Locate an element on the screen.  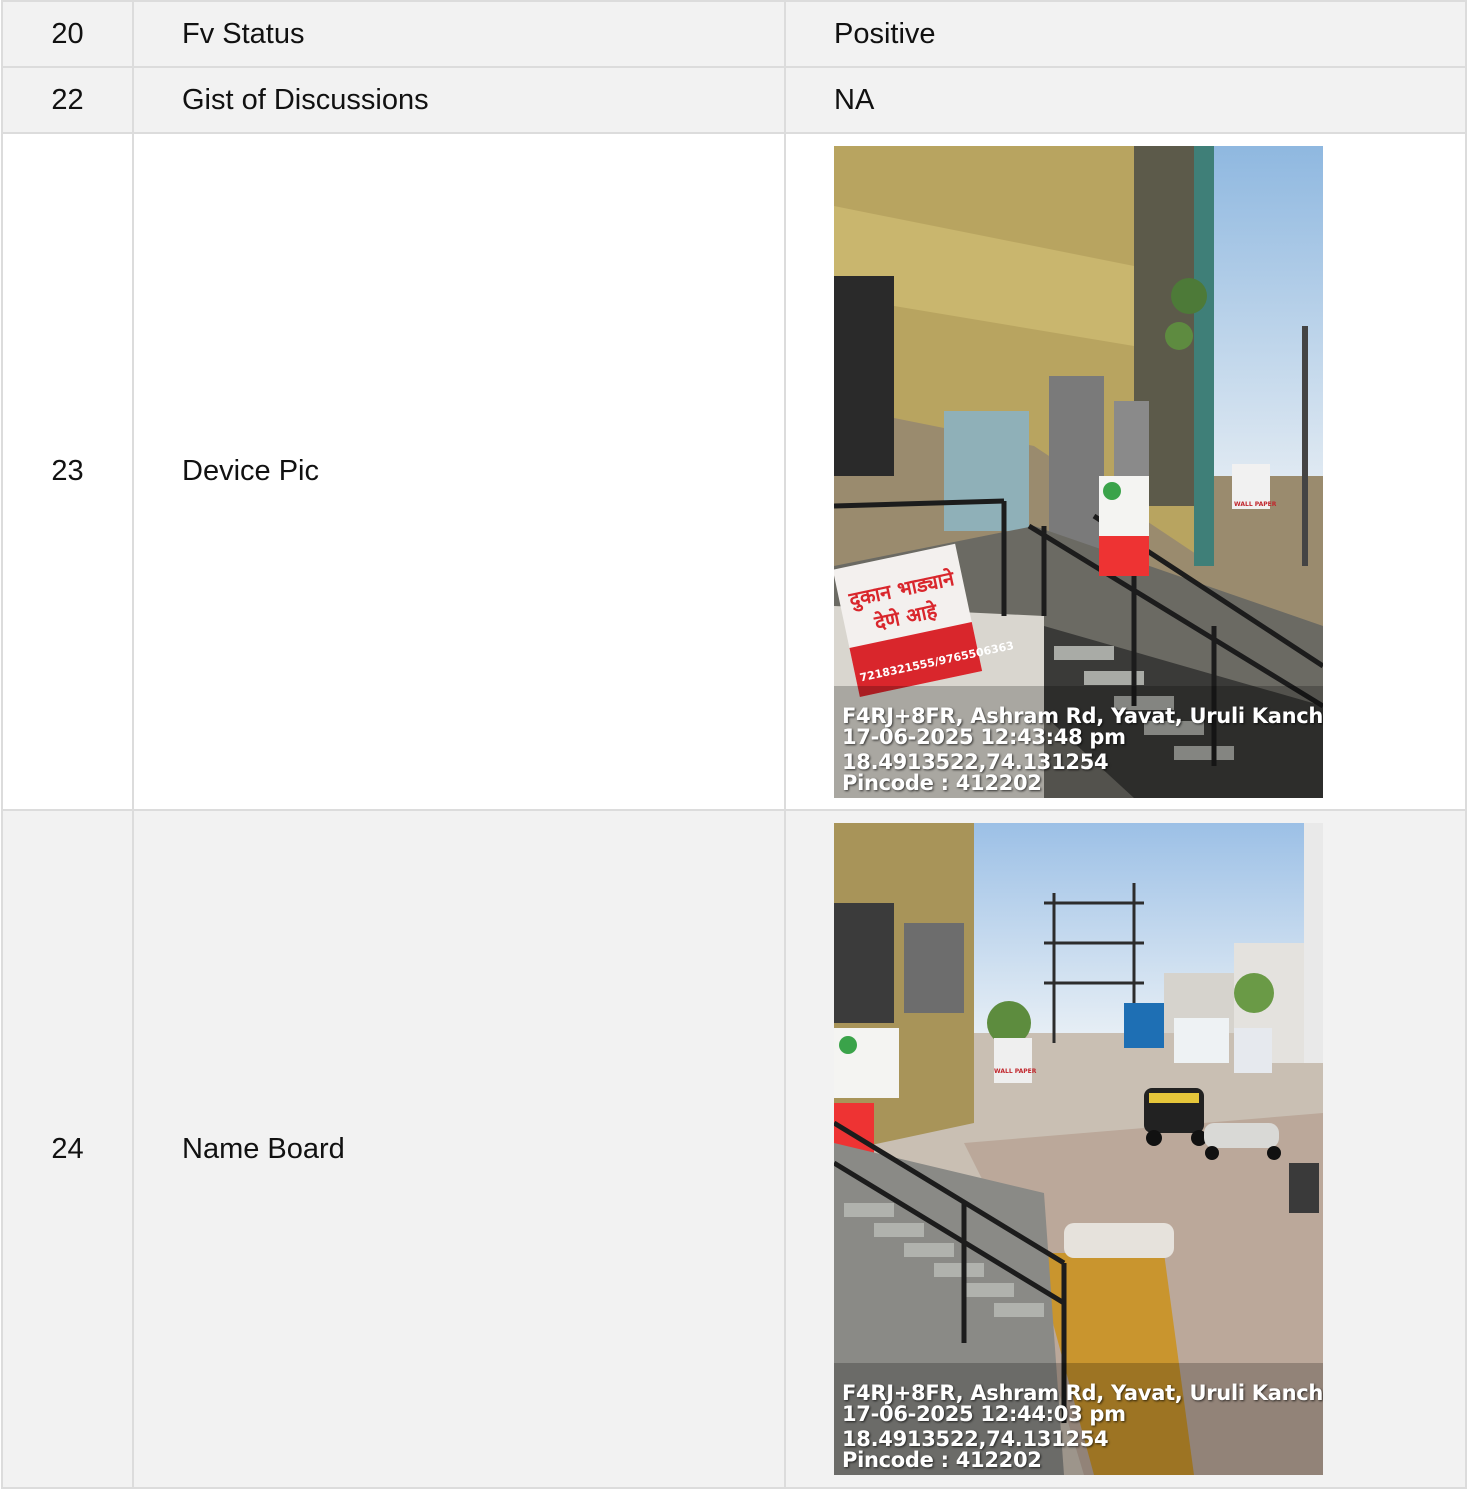
row-value: Positive is located at coordinates (1125, 34).